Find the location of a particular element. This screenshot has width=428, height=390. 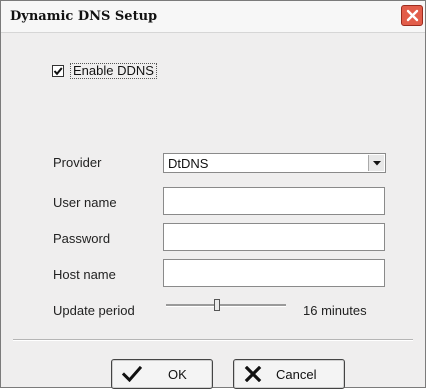

hostname-input is located at coordinates (274, 273).